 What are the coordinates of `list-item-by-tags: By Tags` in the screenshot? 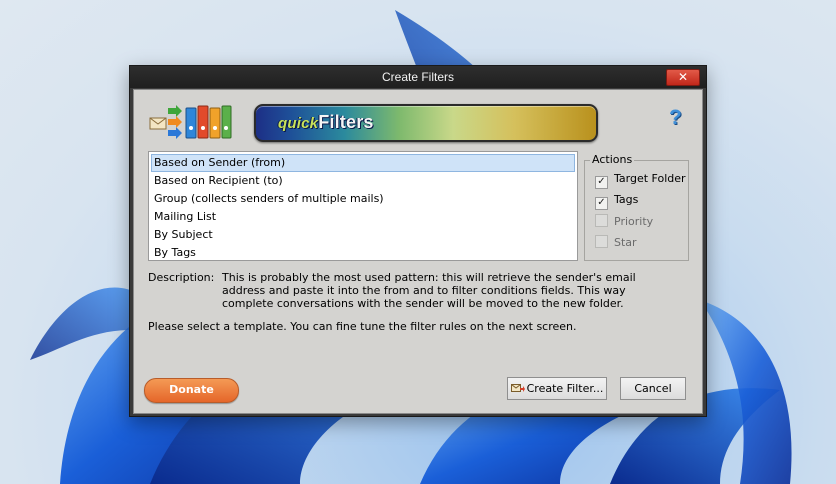 It's located at (363, 253).